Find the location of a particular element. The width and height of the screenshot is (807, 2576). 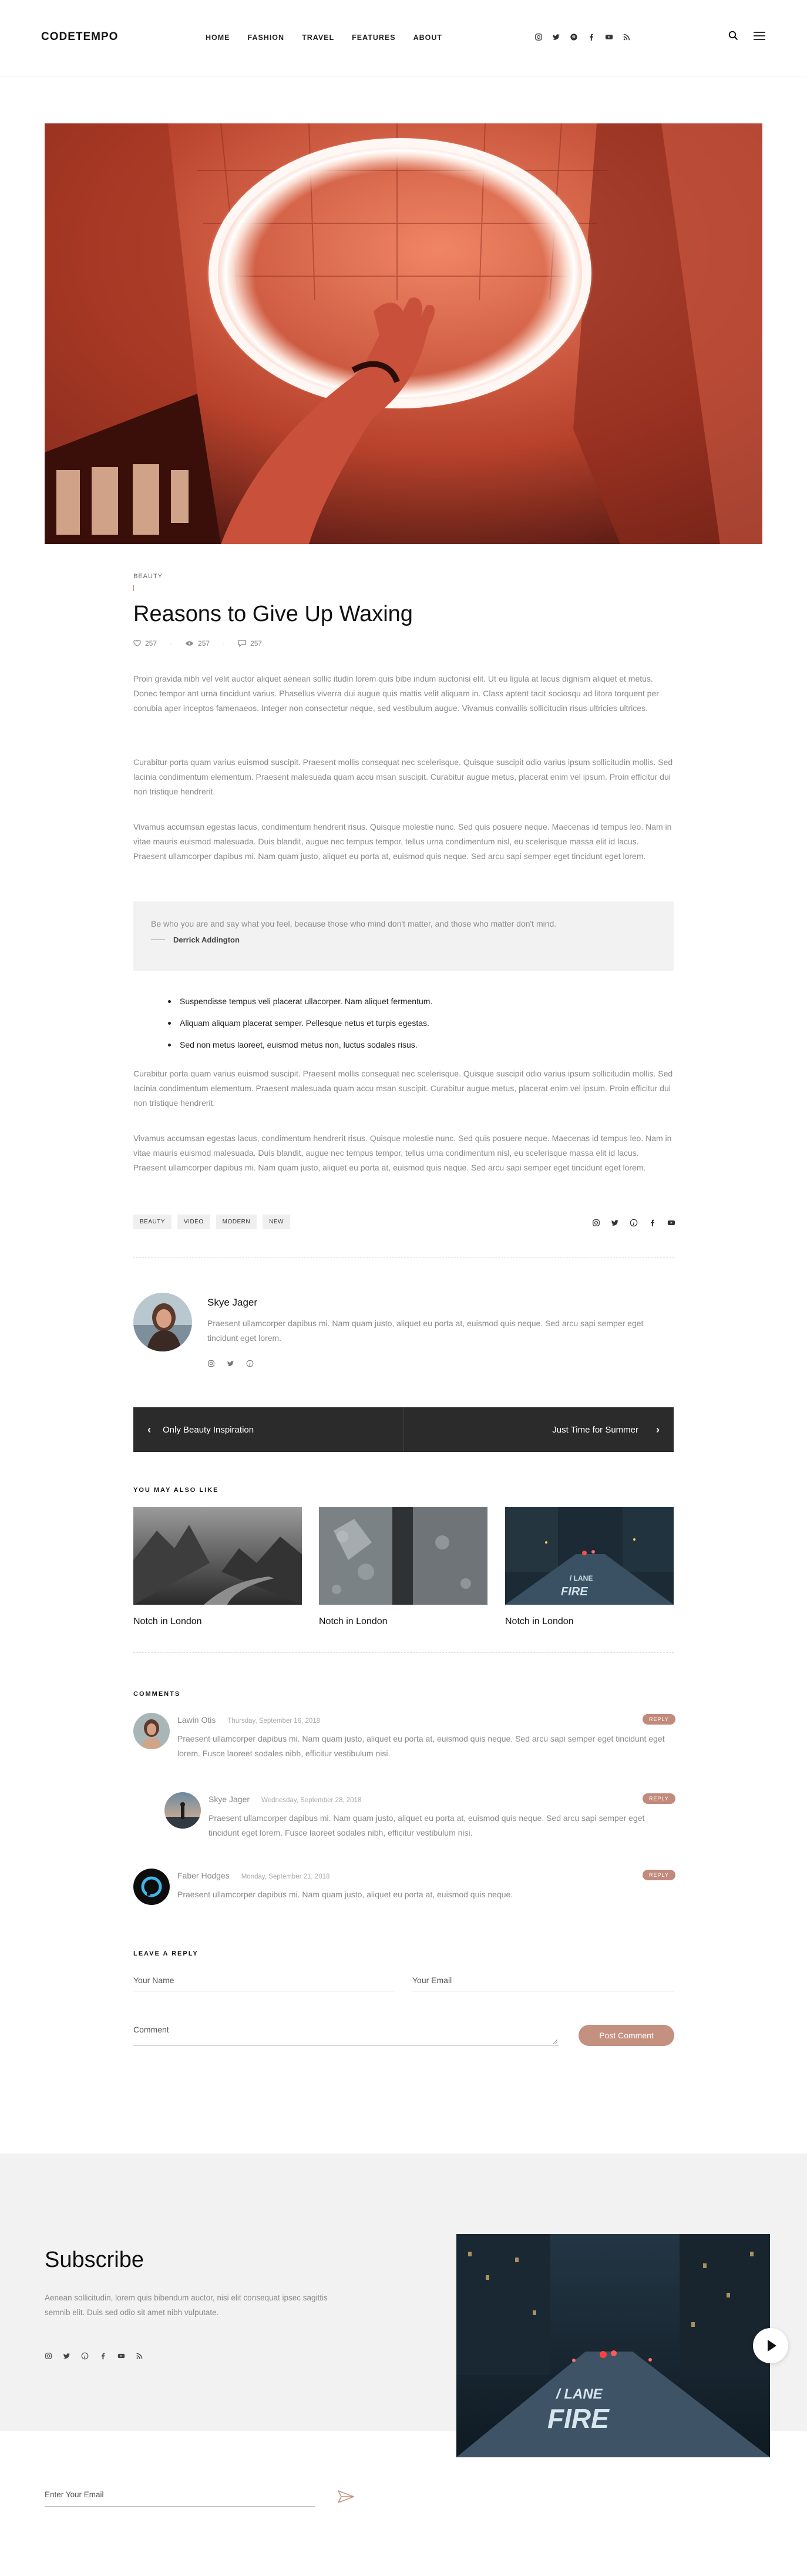

tag-beauty: BEAUTY is located at coordinates (152, 1222).